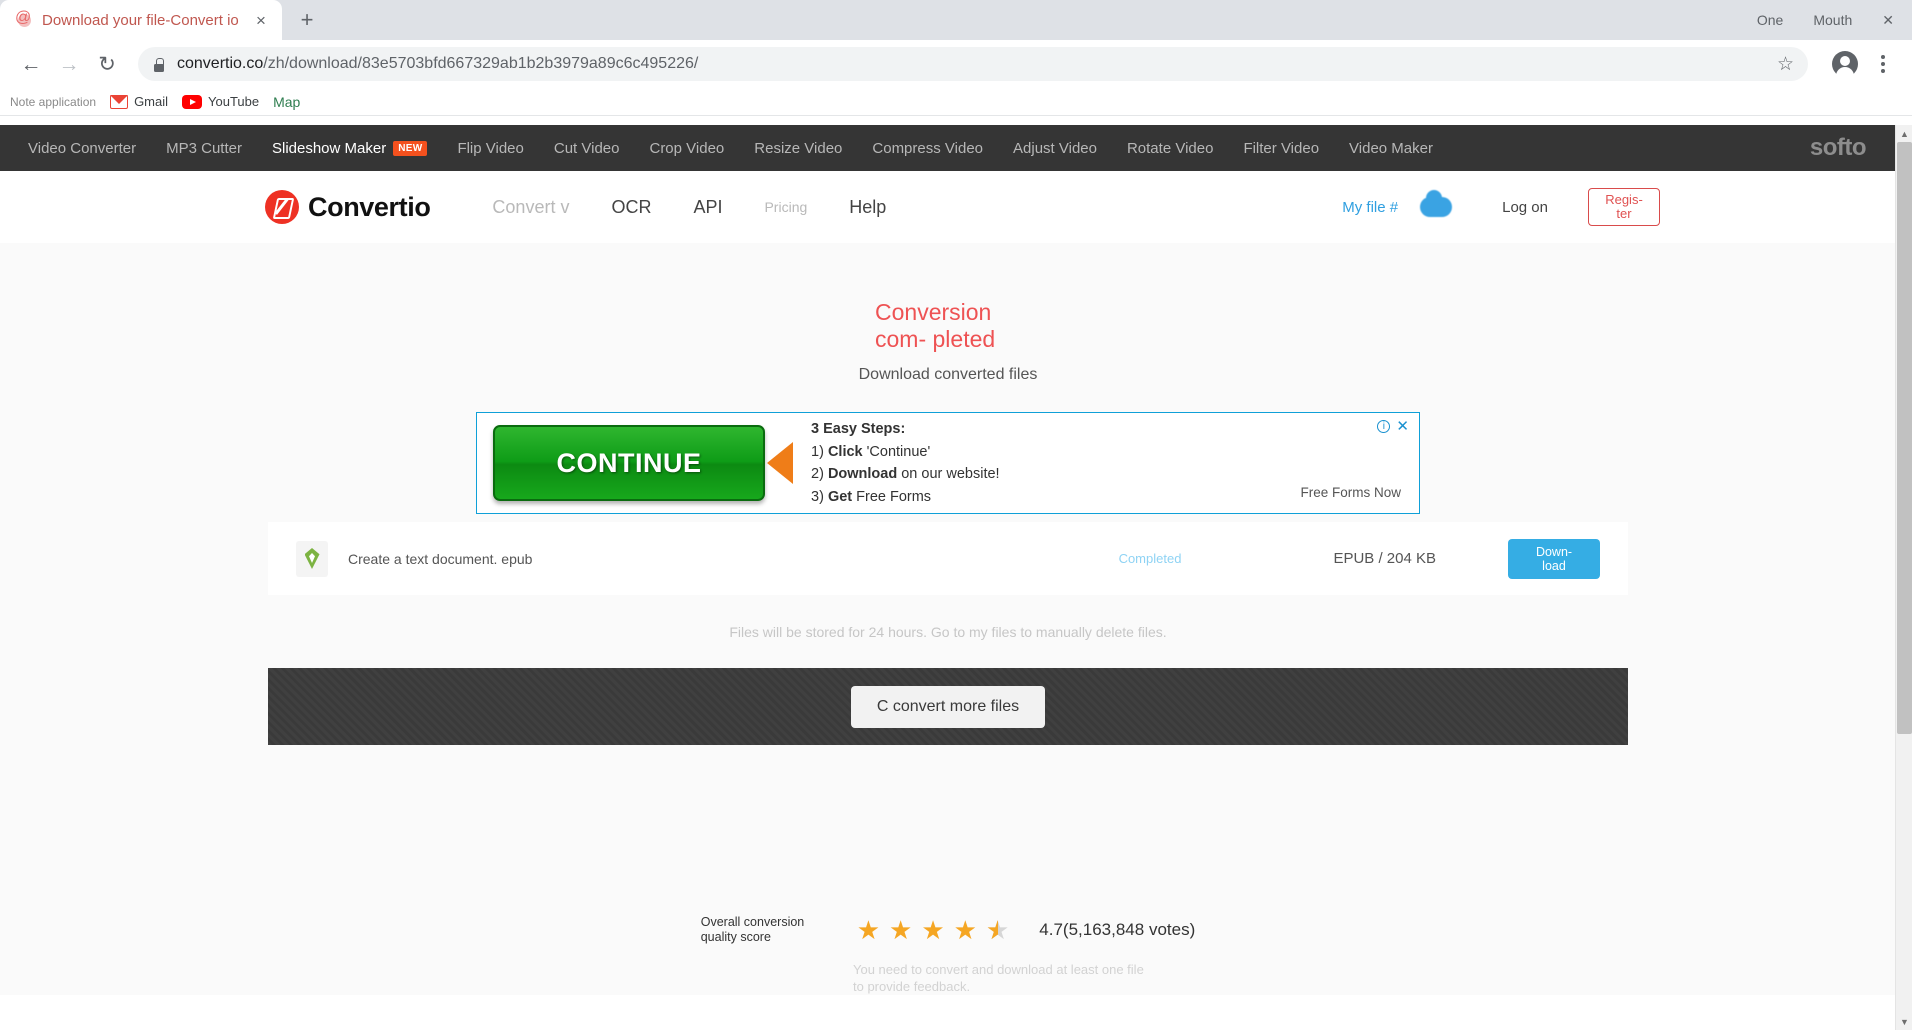  What do you see at coordinates (1170, 148) in the screenshot?
I see `topnav-rotate-video: Rotate Video` at bounding box center [1170, 148].